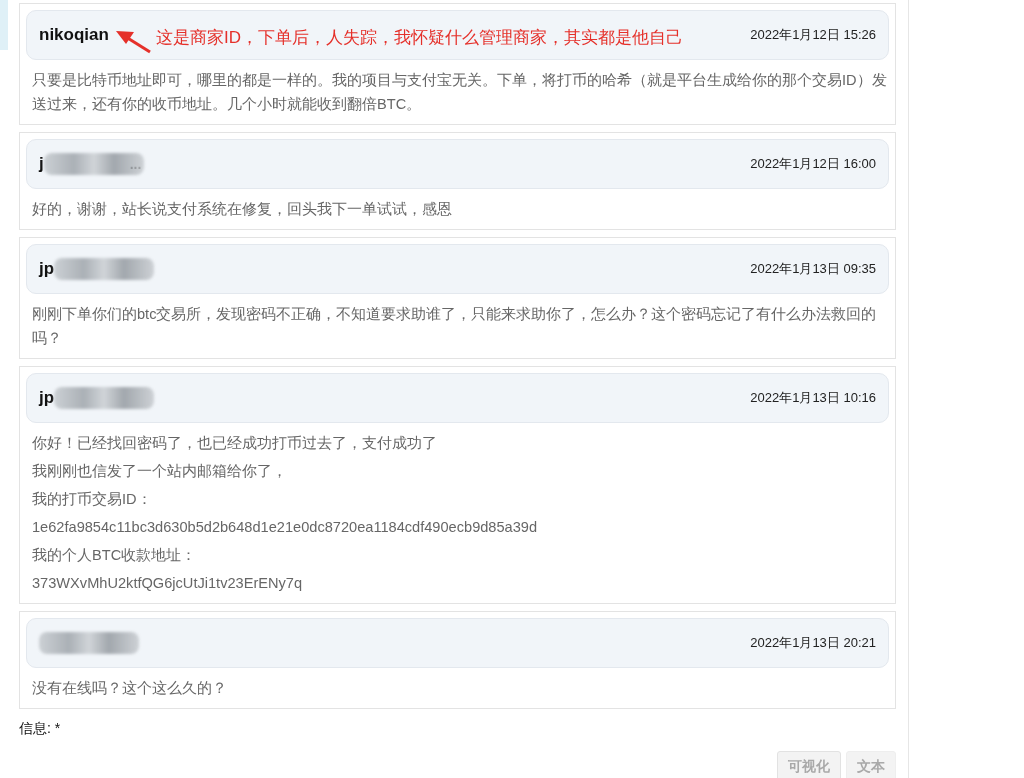  I want to click on message-time: 2022年1月12日 15:26, so click(813, 35).